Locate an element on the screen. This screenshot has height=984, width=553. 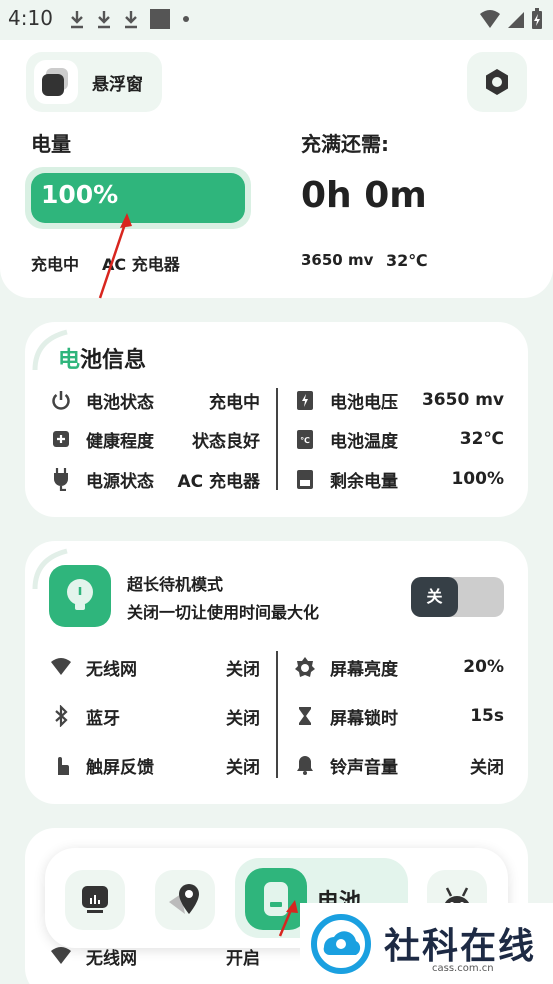
nav-monitor-button is located at coordinates (95, 900).